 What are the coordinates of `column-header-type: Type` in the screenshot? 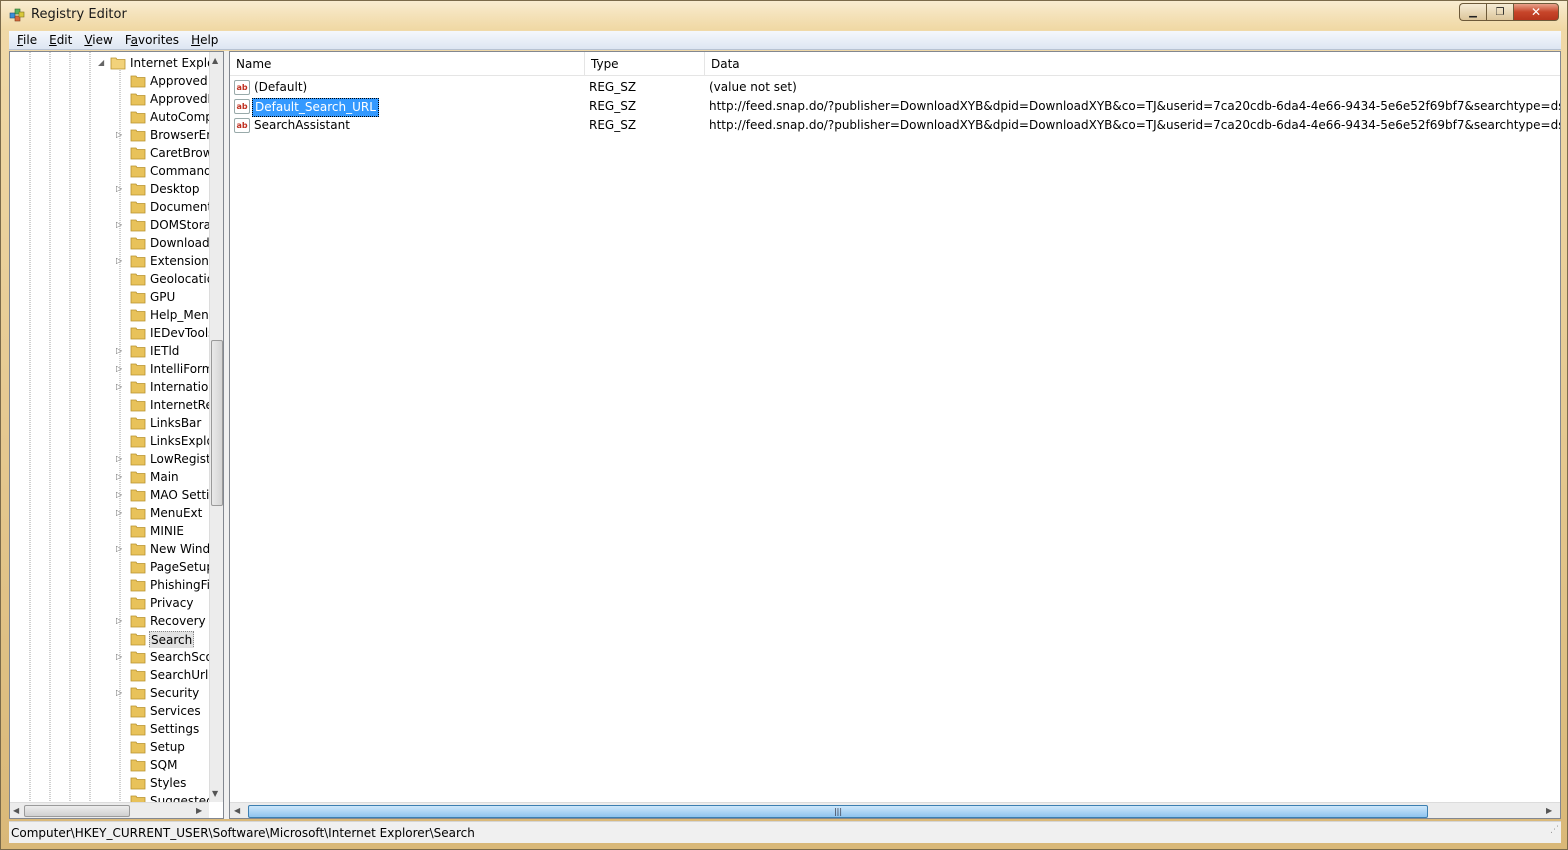 It's located at (645, 64).